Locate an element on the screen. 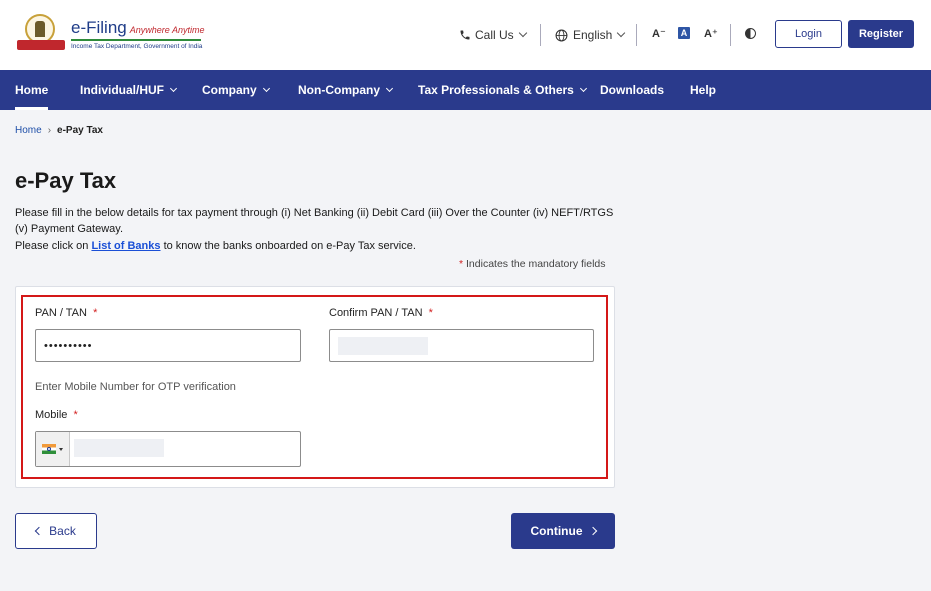 The image size is (931, 591). breadcrumb: Home › e-Pay Tax is located at coordinates (59, 130).